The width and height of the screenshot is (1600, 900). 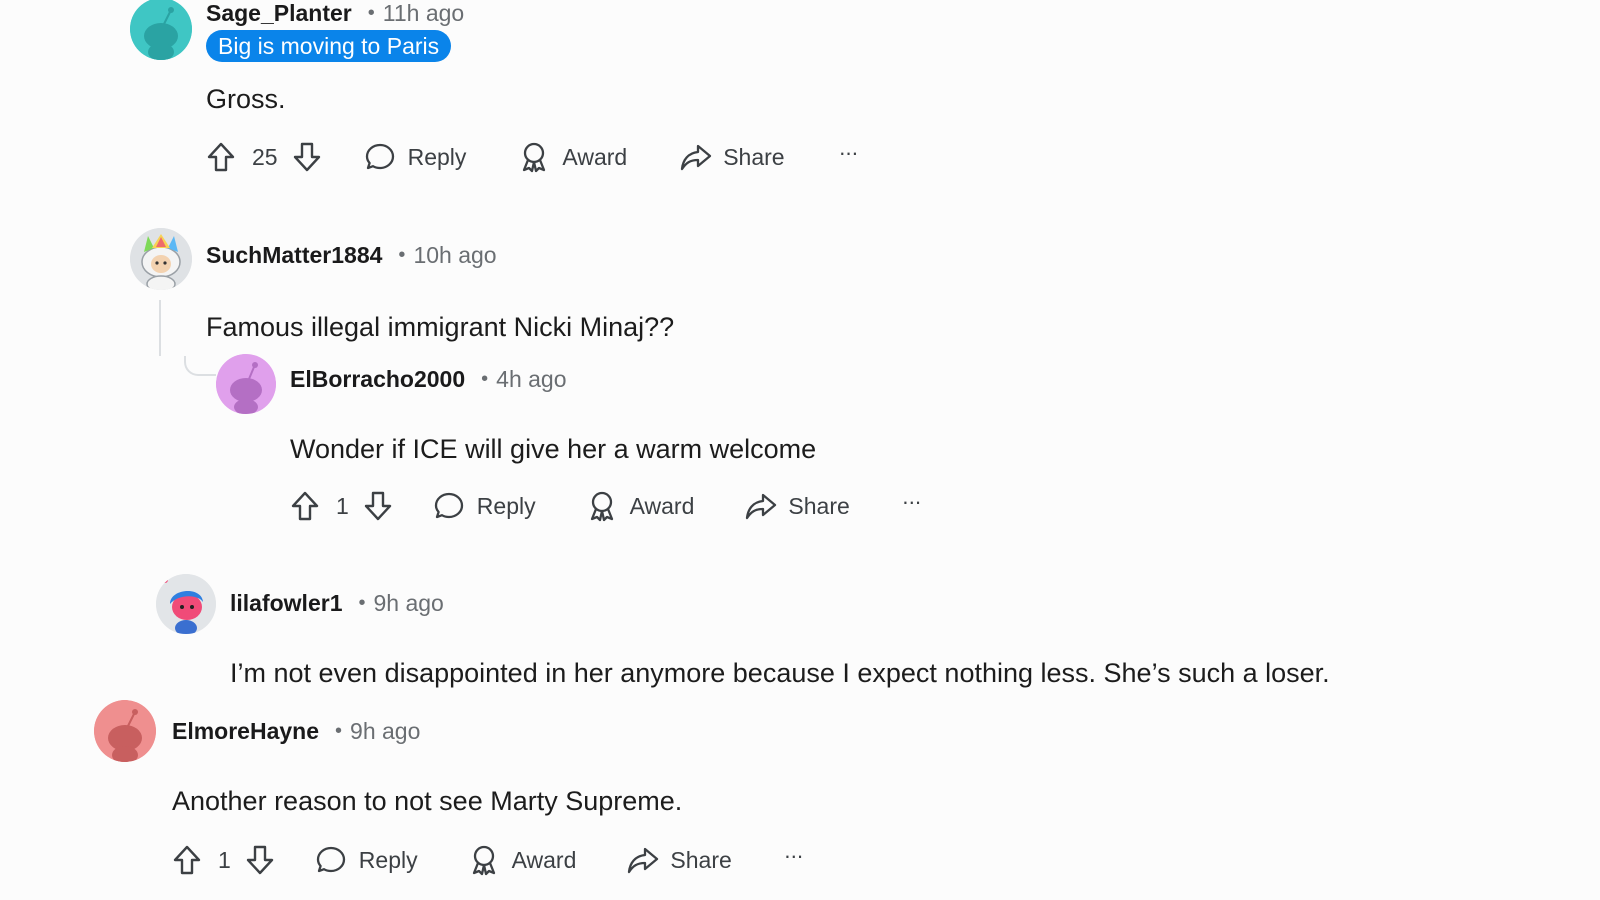 What do you see at coordinates (246, 99) in the screenshot?
I see `comment-body: Gross.` at bounding box center [246, 99].